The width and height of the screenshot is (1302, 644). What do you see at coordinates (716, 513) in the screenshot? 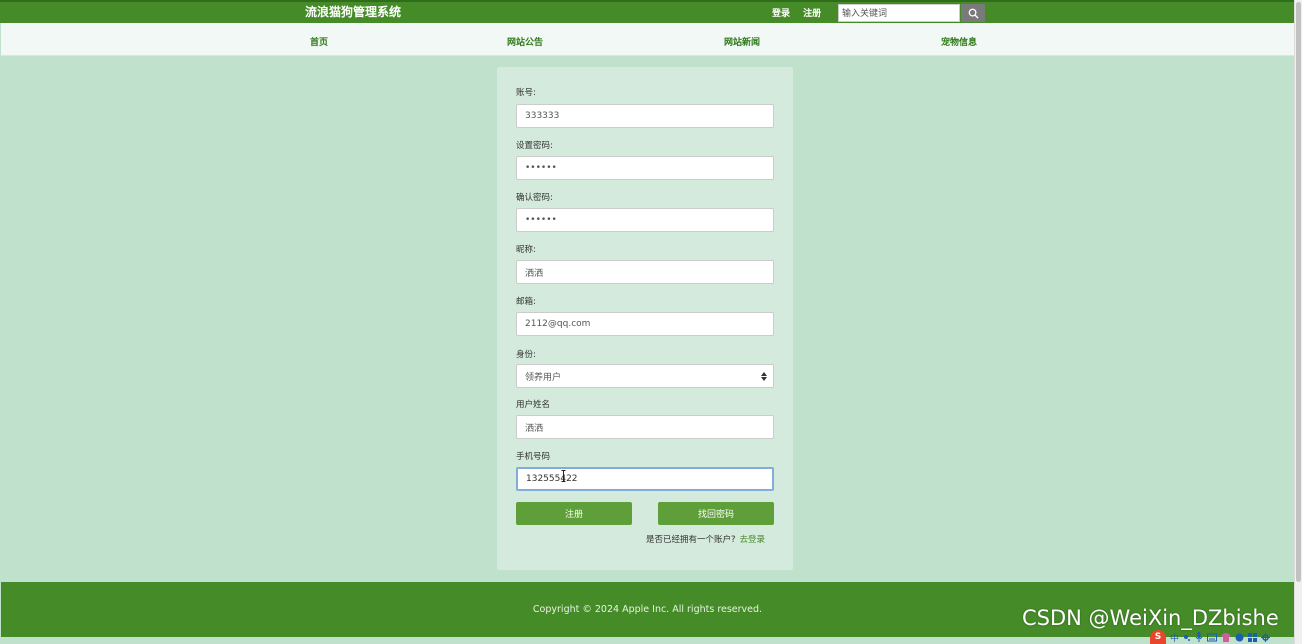
I see `forgot-password-button: 找回密码` at bounding box center [716, 513].